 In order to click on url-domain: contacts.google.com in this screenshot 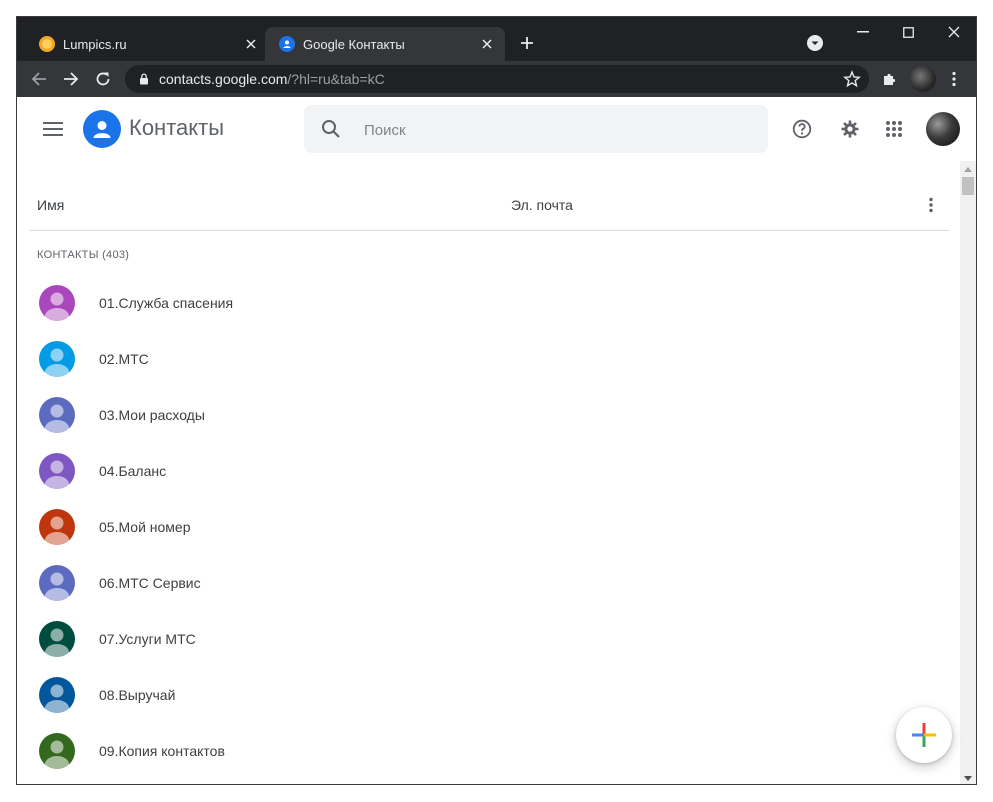, I will do `click(223, 79)`.